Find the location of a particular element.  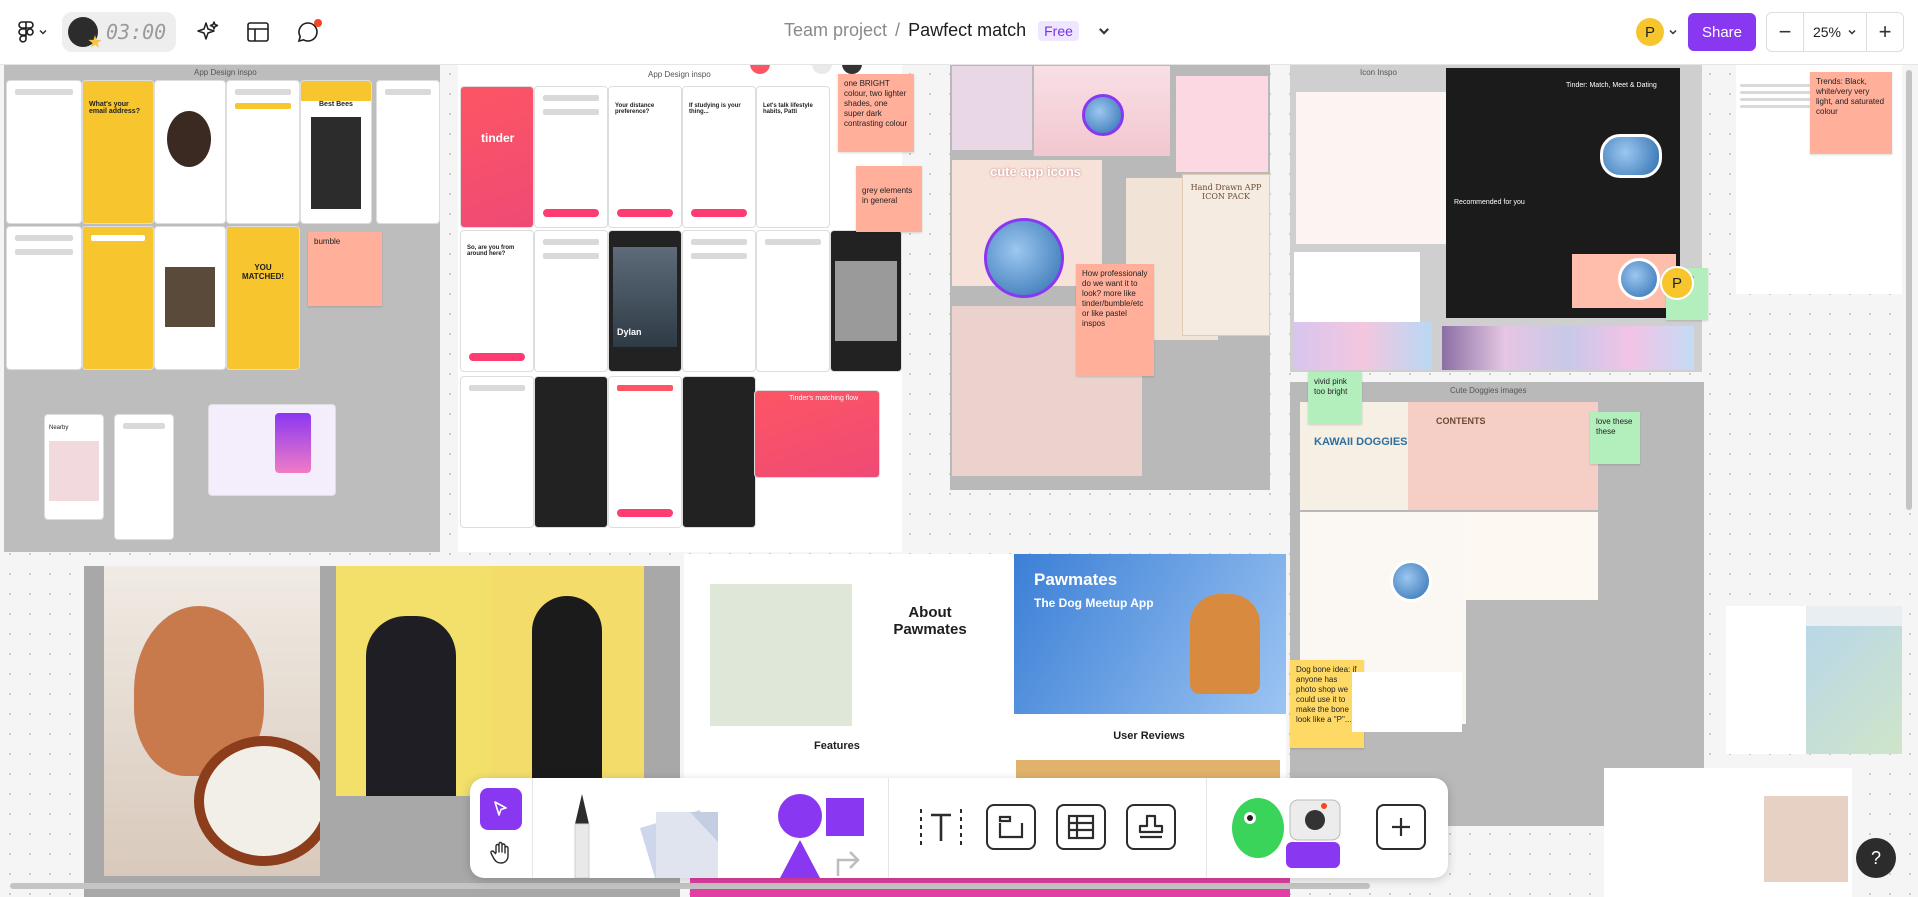

plan-badge: Free is located at coordinates (1058, 30).